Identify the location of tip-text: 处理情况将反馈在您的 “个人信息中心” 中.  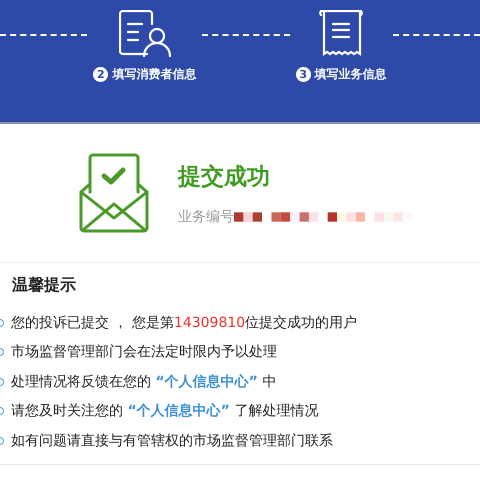
(143, 381).